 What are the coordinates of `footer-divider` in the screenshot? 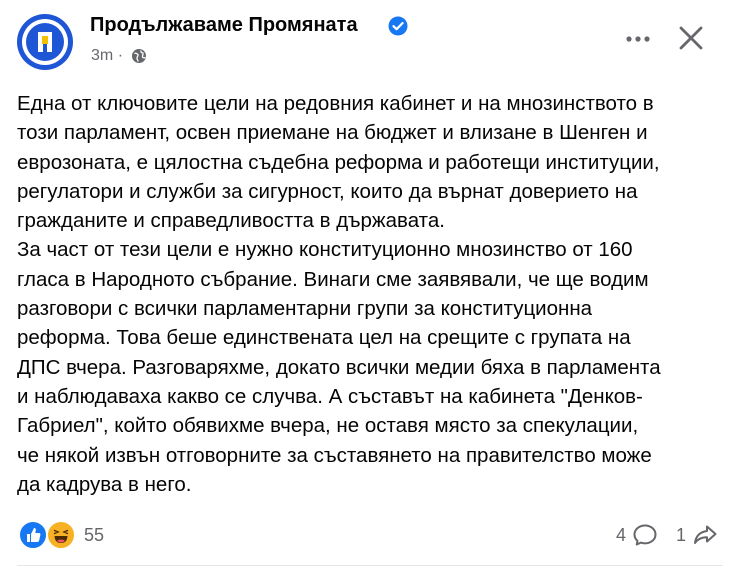 It's located at (370, 565).